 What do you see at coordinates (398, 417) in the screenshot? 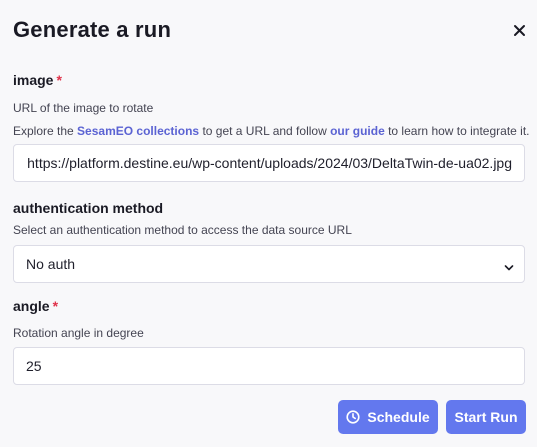
I see `schedule-button-label: Schedule` at bounding box center [398, 417].